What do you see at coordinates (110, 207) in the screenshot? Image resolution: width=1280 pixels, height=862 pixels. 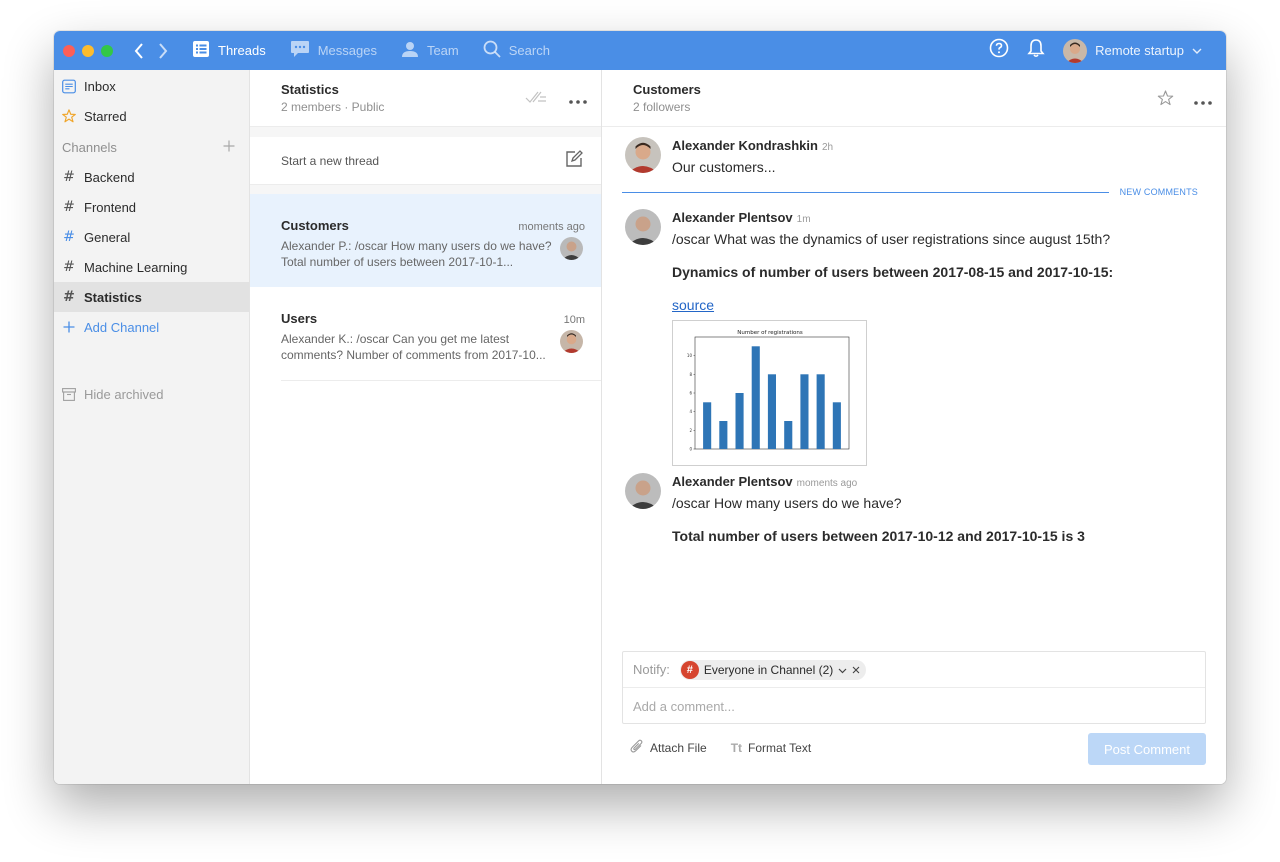 I see `sidebar-item-label: Frontend` at bounding box center [110, 207].